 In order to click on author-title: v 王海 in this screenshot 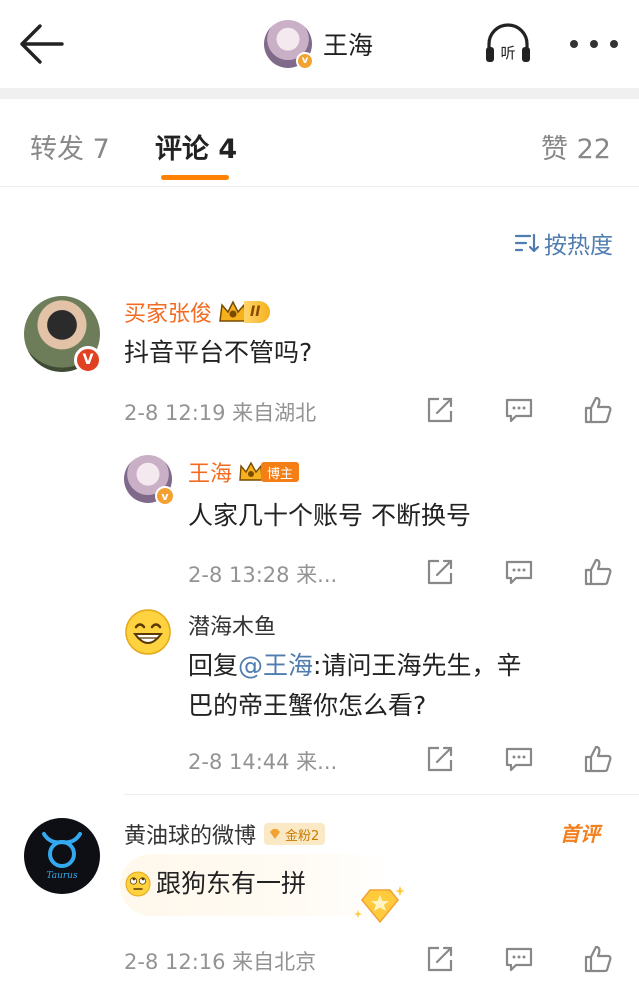, I will do `click(319, 44)`.